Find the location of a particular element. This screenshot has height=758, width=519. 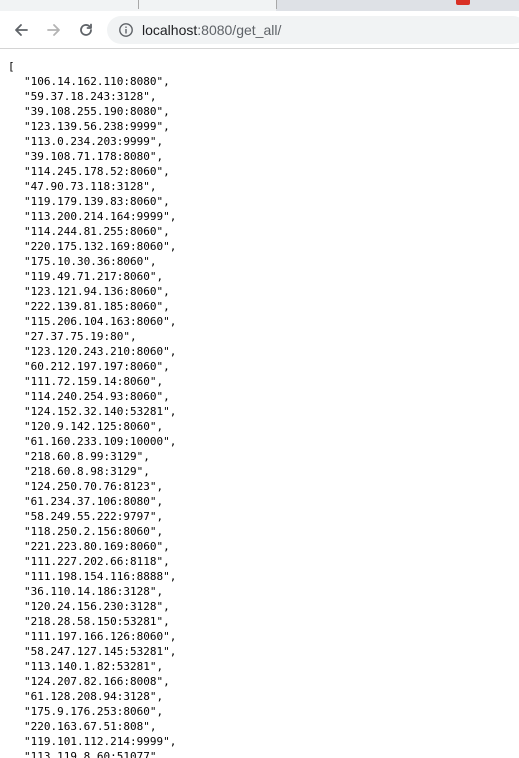

json-array-item: "113.200.214.164:9999", is located at coordinates (263, 216).